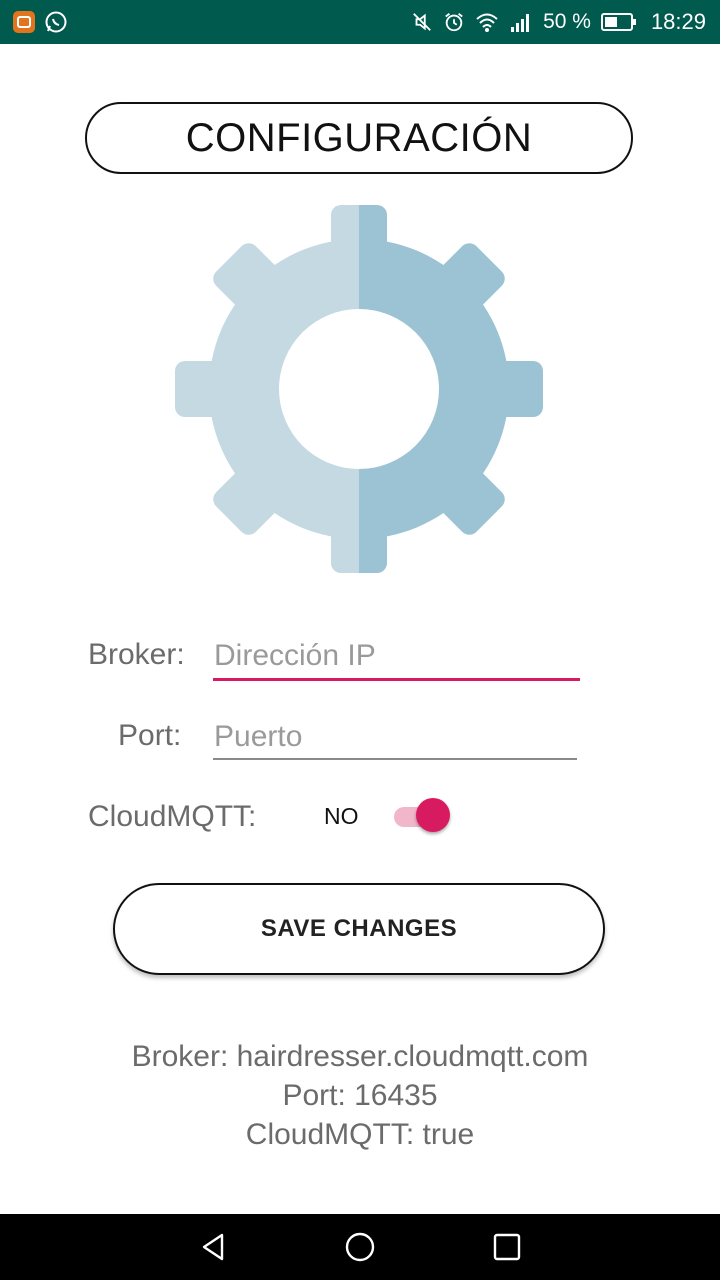 The image size is (720, 1280). What do you see at coordinates (521, 22) in the screenshot?
I see `signal-icon` at bounding box center [521, 22].